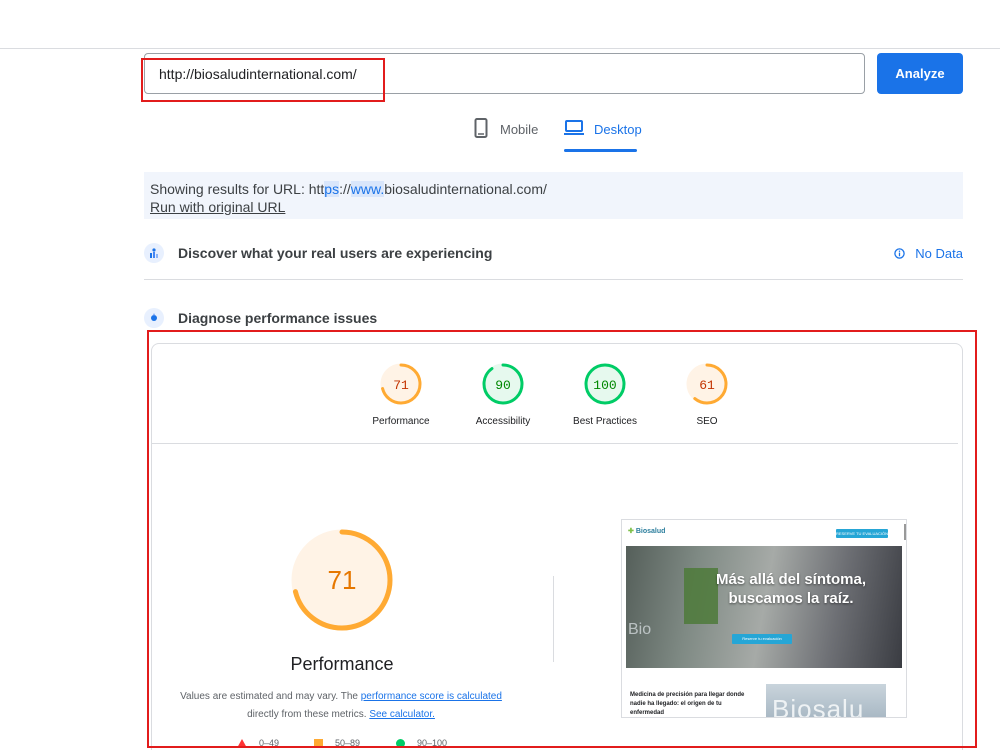 This screenshot has height=750, width=1000. I want to click on hero-subtext, so click(750, 616).